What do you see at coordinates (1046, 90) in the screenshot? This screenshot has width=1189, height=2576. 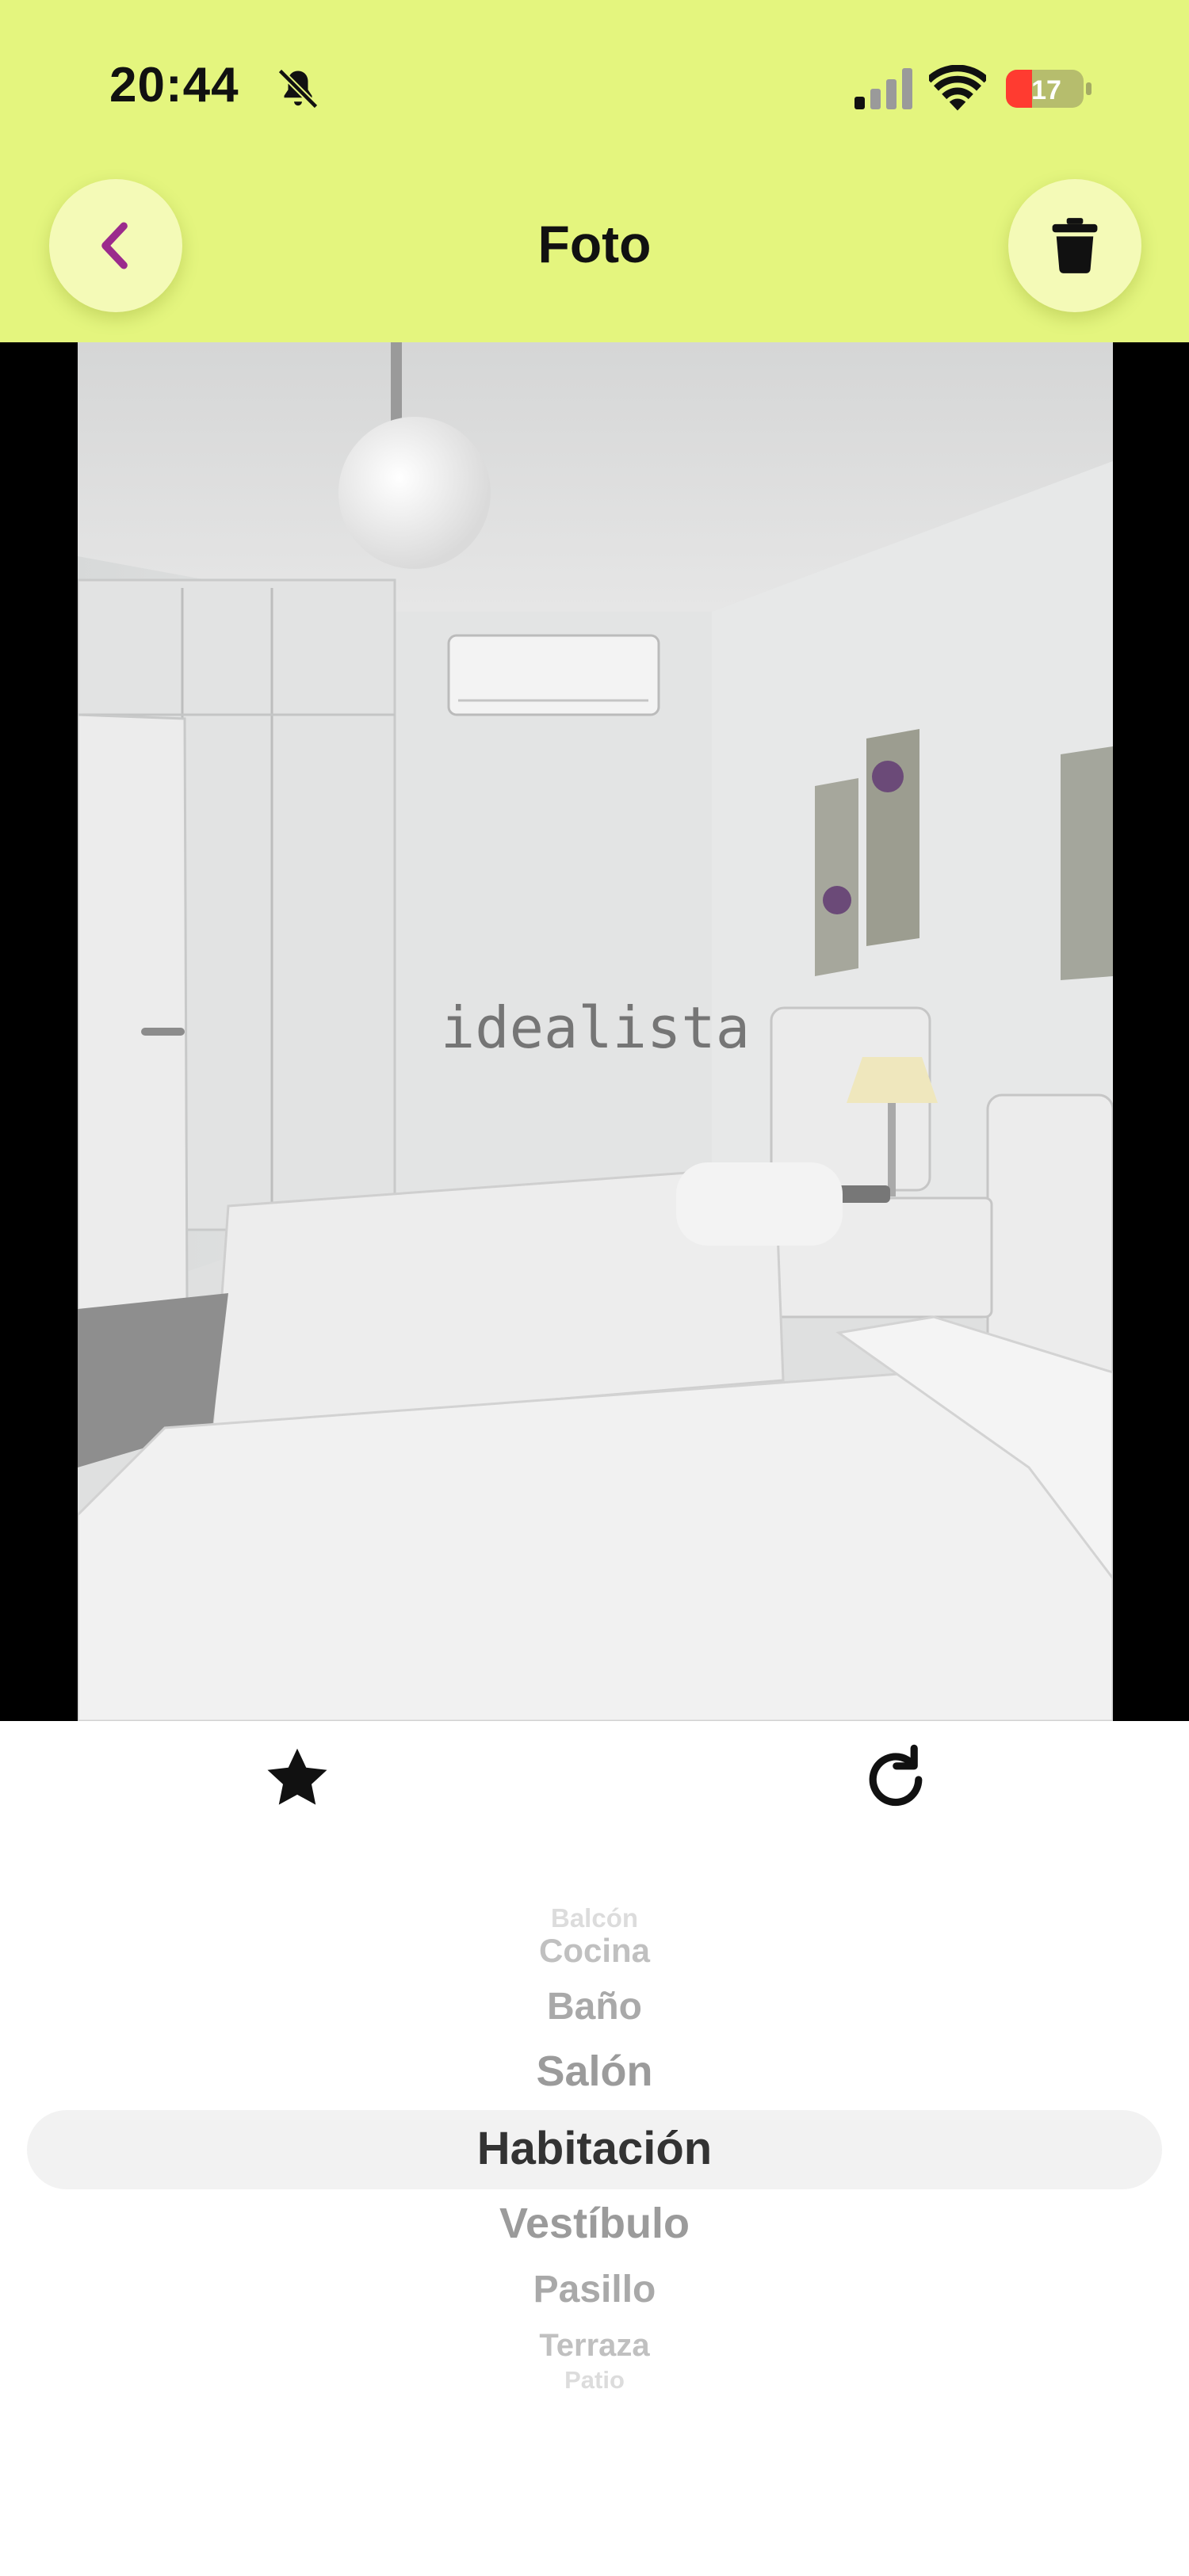 I see `battery-level: 17` at bounding box center [1046, 90].